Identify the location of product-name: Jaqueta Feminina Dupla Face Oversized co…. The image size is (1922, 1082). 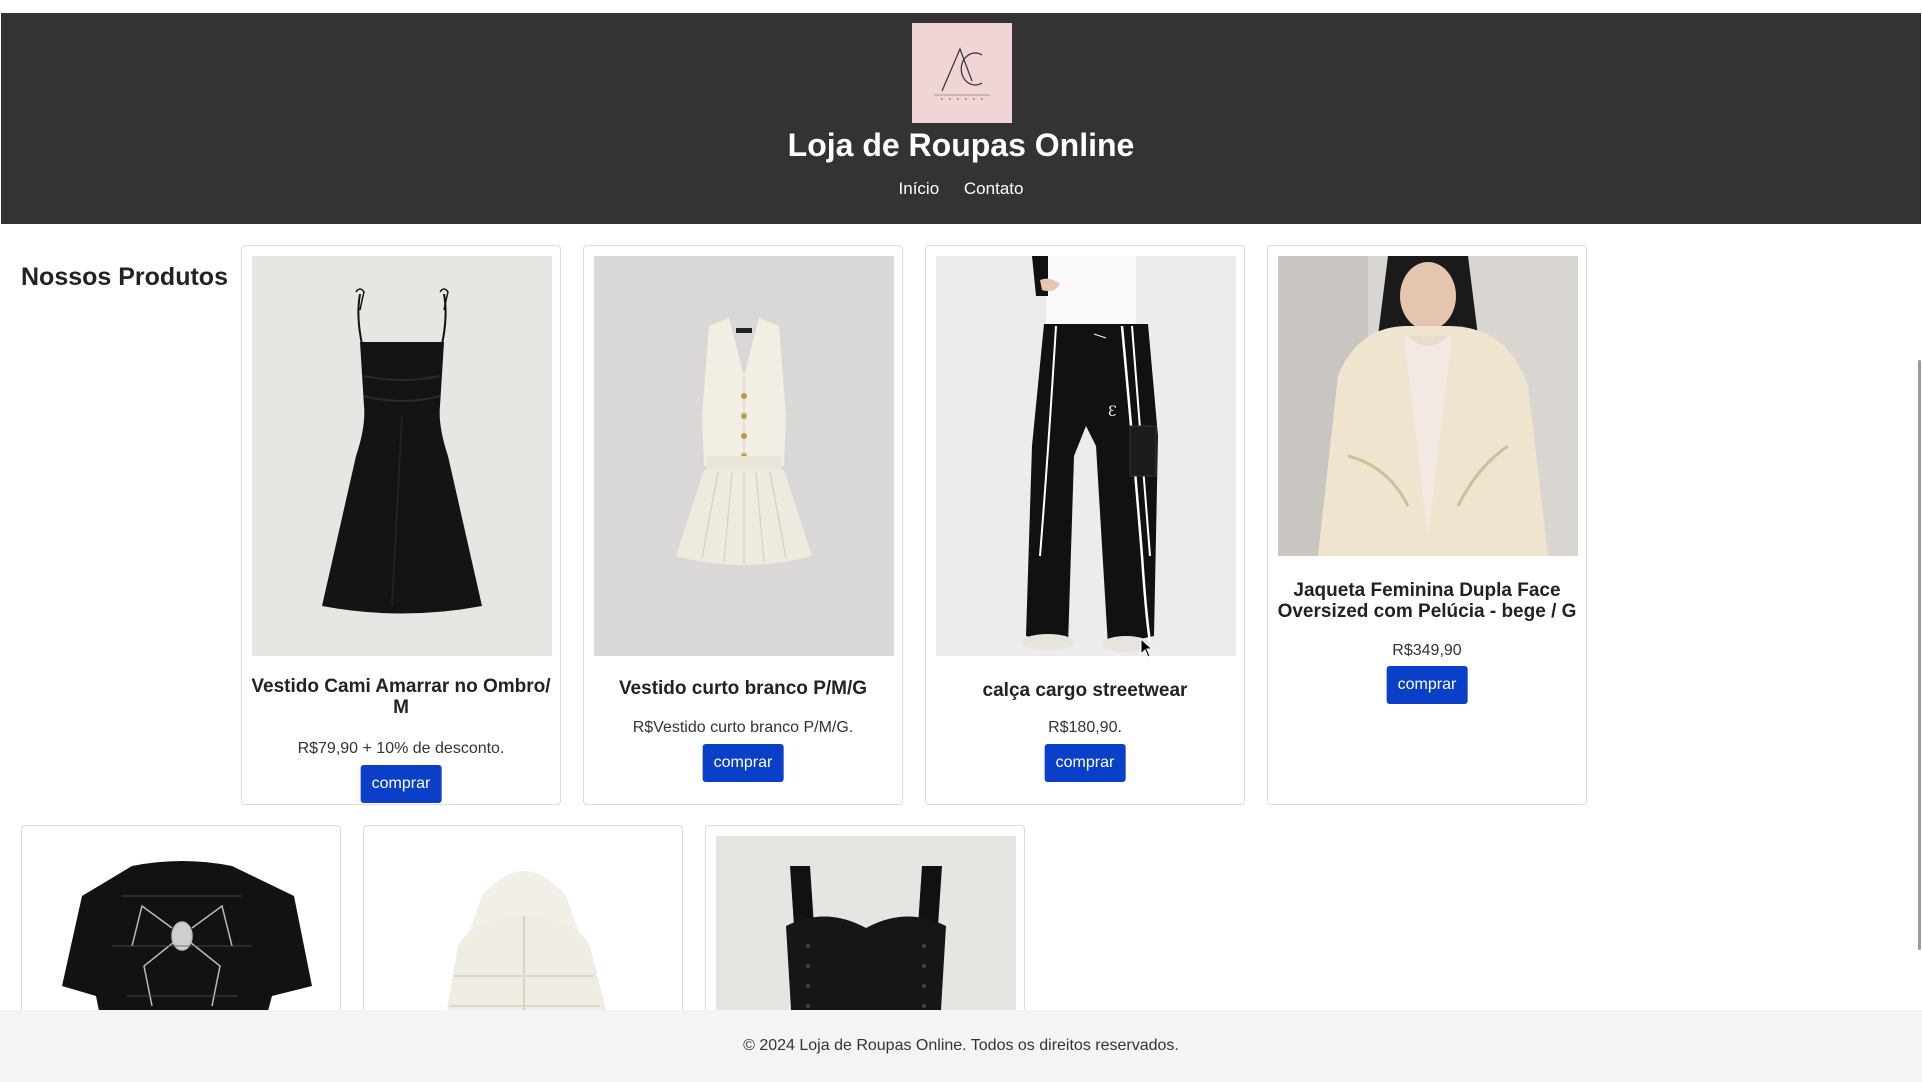
(1427, 601).